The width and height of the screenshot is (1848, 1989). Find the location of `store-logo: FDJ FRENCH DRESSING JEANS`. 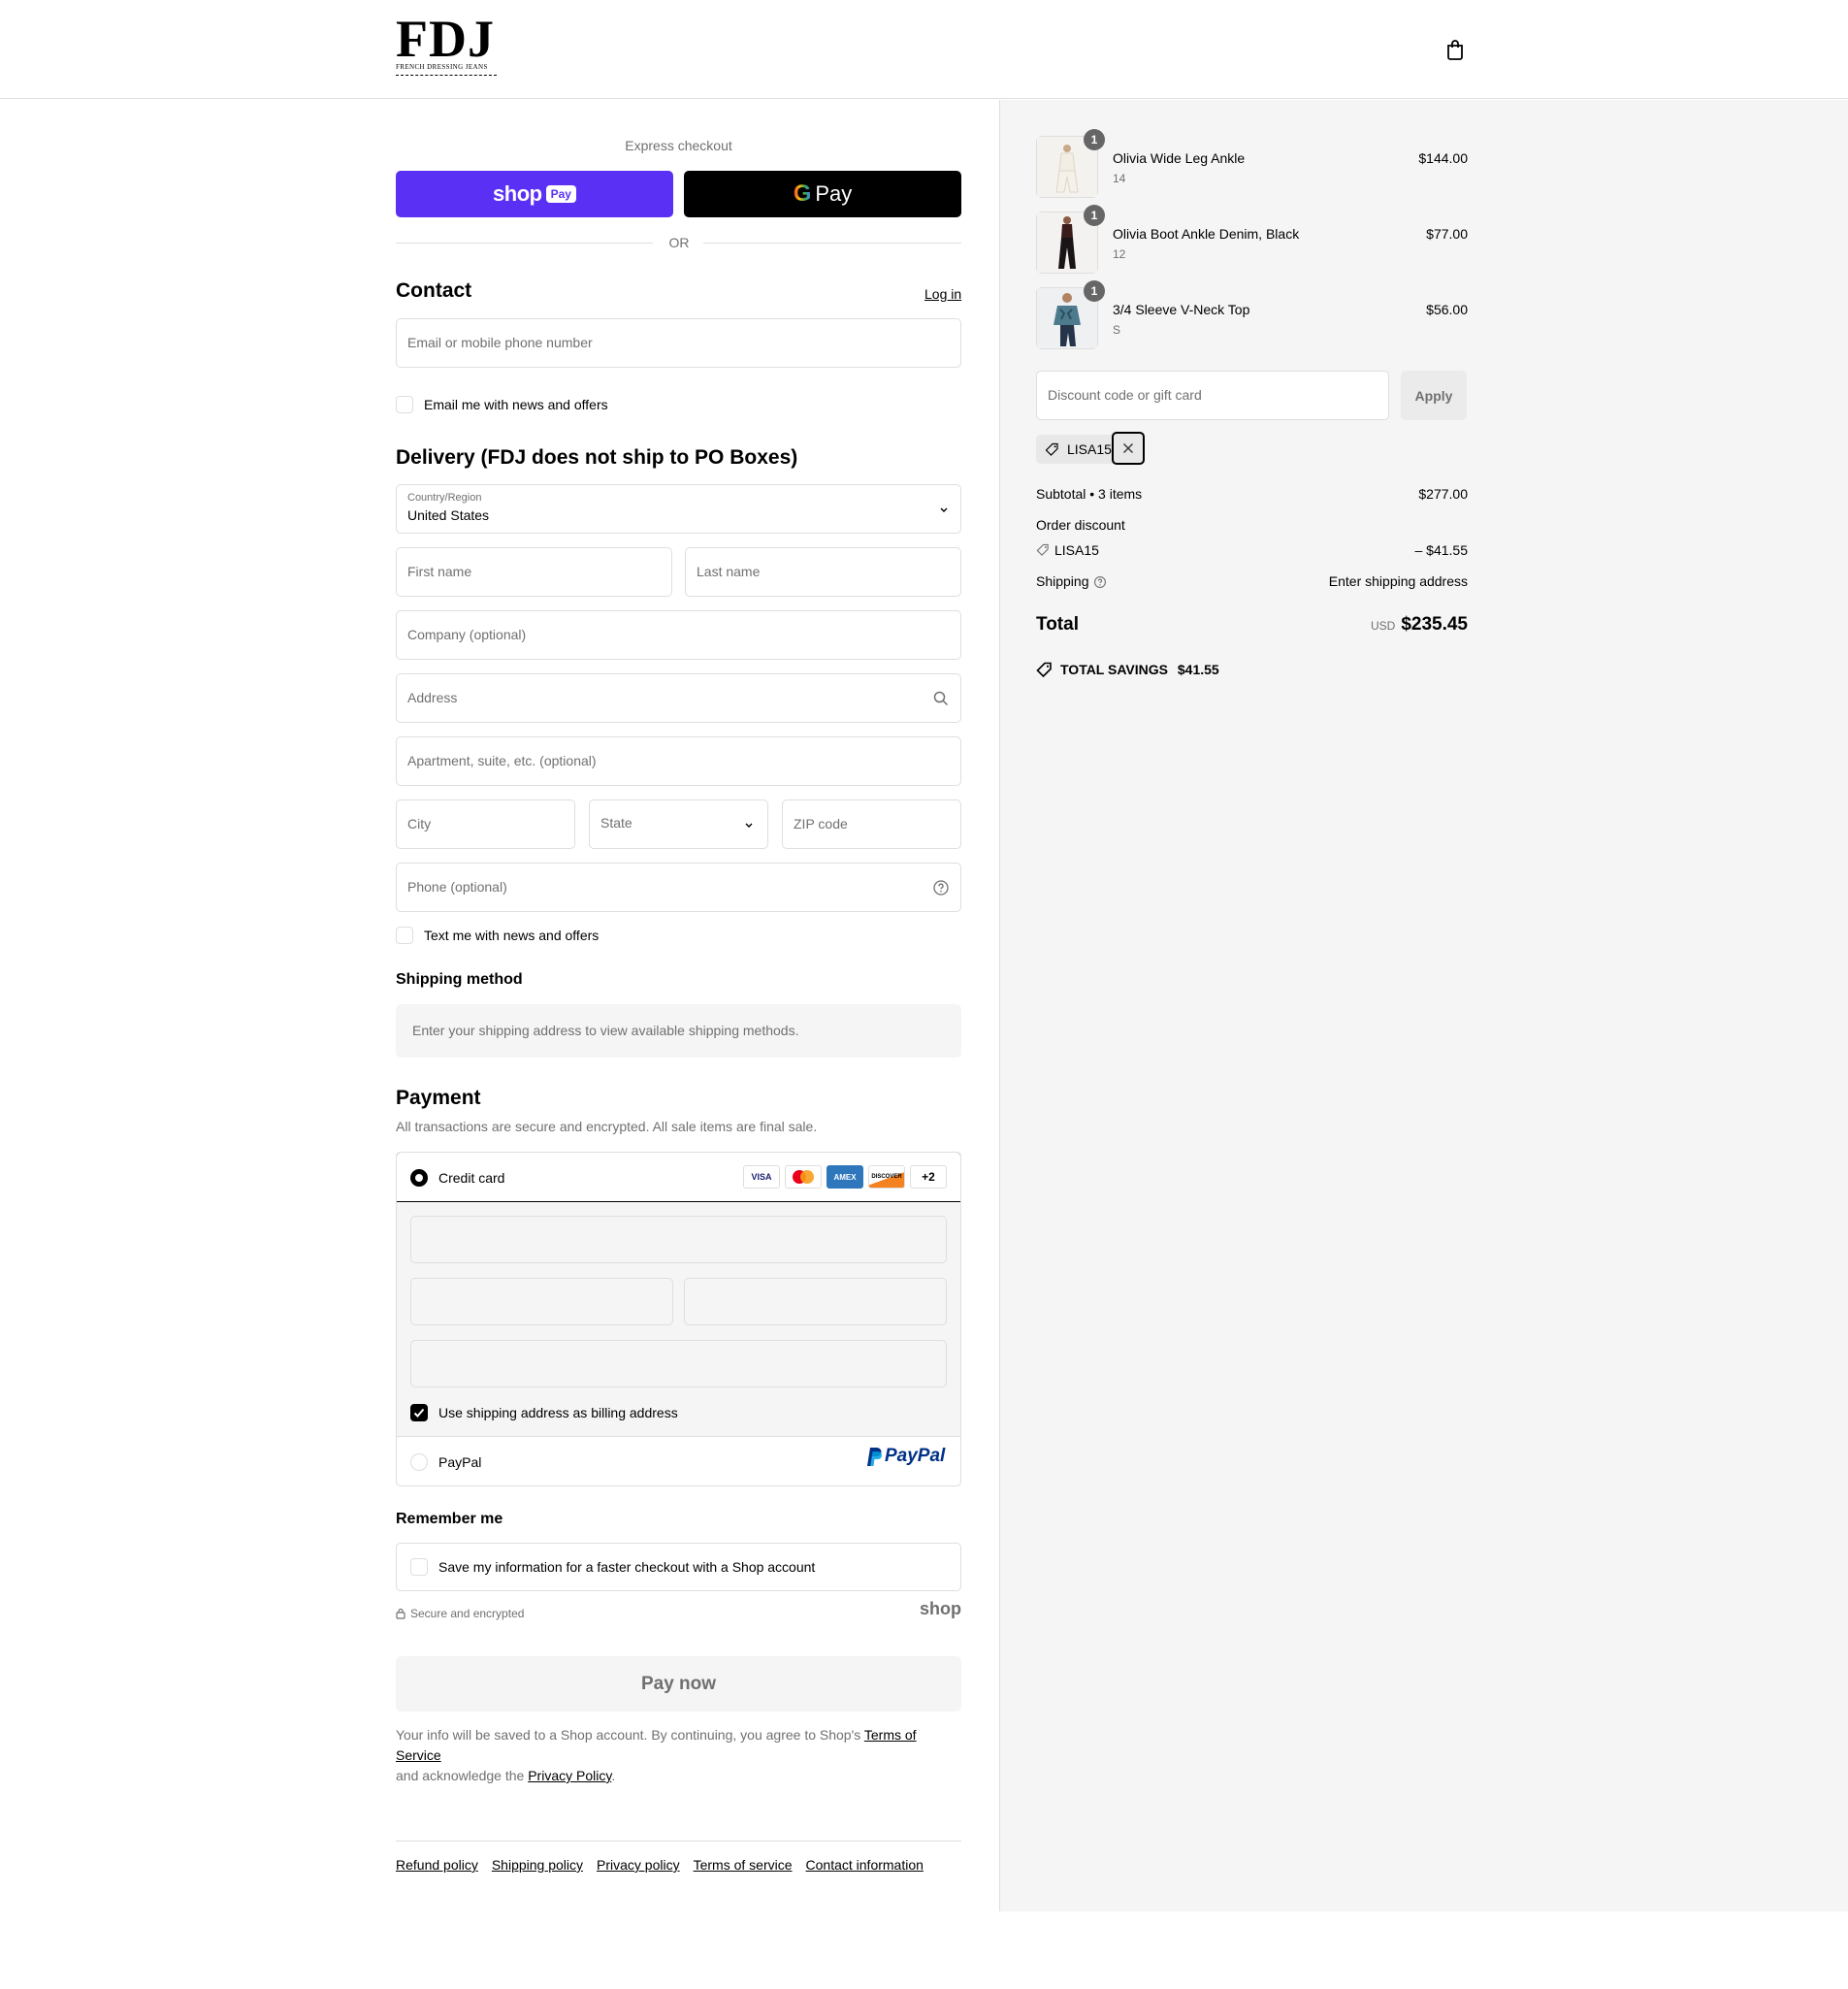

store-logo: FDJ FRENCH DRESSING JEANS is located at coordinates (450, 45).